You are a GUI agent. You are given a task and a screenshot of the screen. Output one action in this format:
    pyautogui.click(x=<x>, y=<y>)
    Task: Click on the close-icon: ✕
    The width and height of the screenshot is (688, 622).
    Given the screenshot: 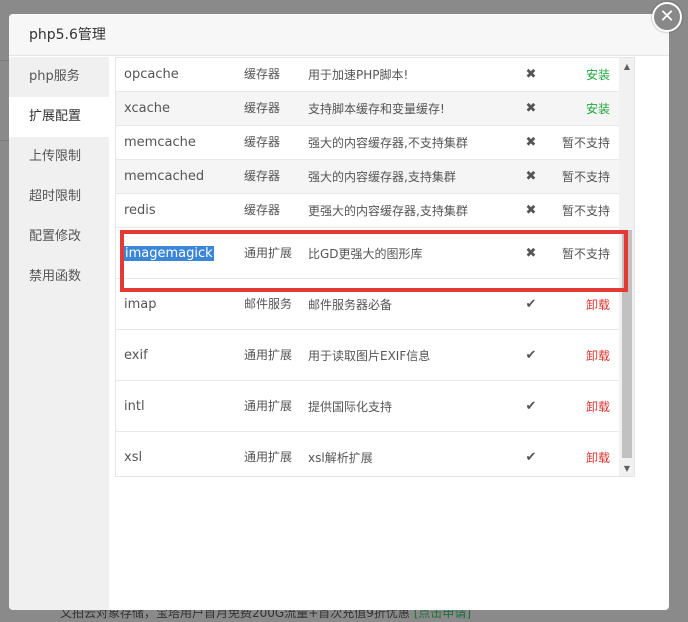 What is the action you would take?
    pyautogui.click(x=667, y=17)
    